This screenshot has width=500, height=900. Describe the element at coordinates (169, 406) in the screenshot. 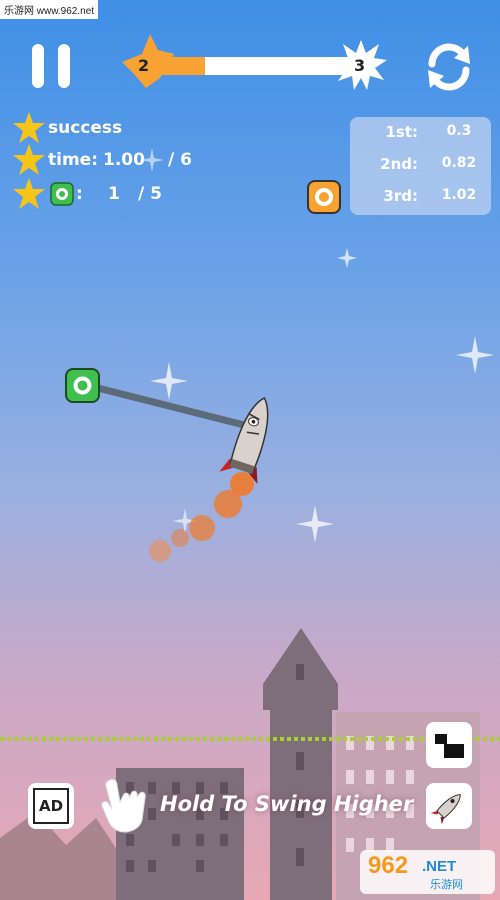

I see `swing-rope` at that location.